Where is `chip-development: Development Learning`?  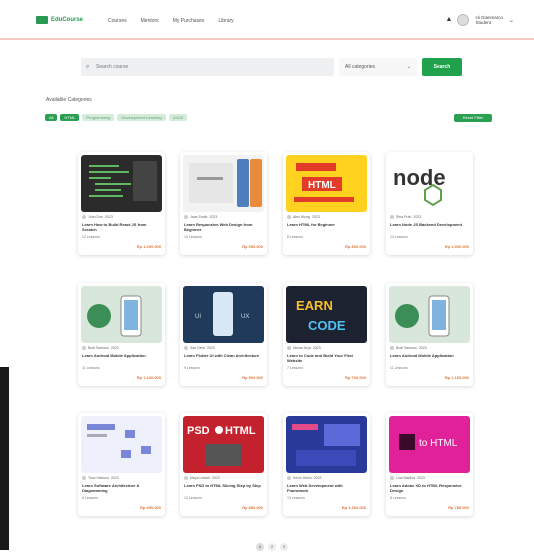
chip-development: Development Learning is located at coordinates (141, 117).